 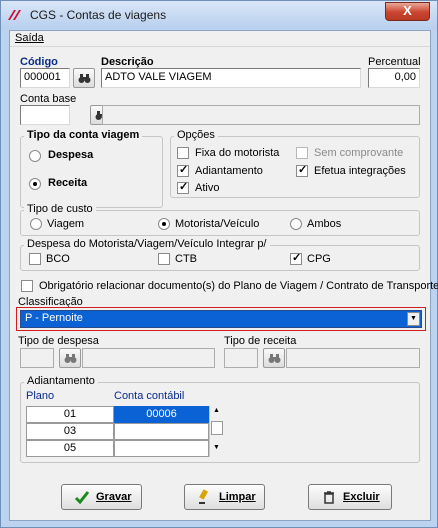 What do you see at coordinates (394, 78) in the screenshot?
I see `percentual-input: 0,00` at bounding box center [394, 78].